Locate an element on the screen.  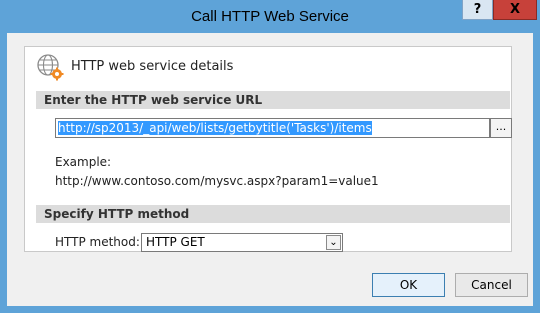
window-title: Call HTTP Web Service is located at coordinates (270, 16).